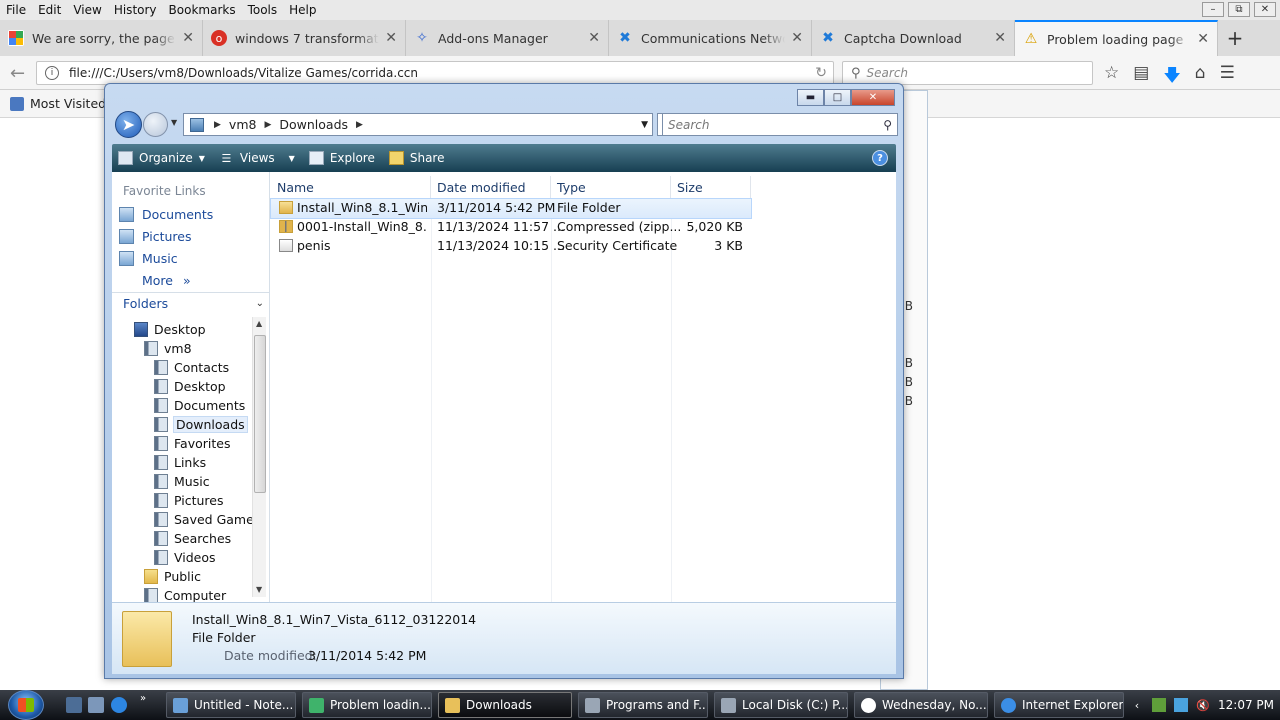 Image resolution: width=1280 pixels, height=720 pixels. What do you see at coordinates (1235, 38) in the screenshot?
I see `new-tab-button: +` at bounding box center [1235, 38].